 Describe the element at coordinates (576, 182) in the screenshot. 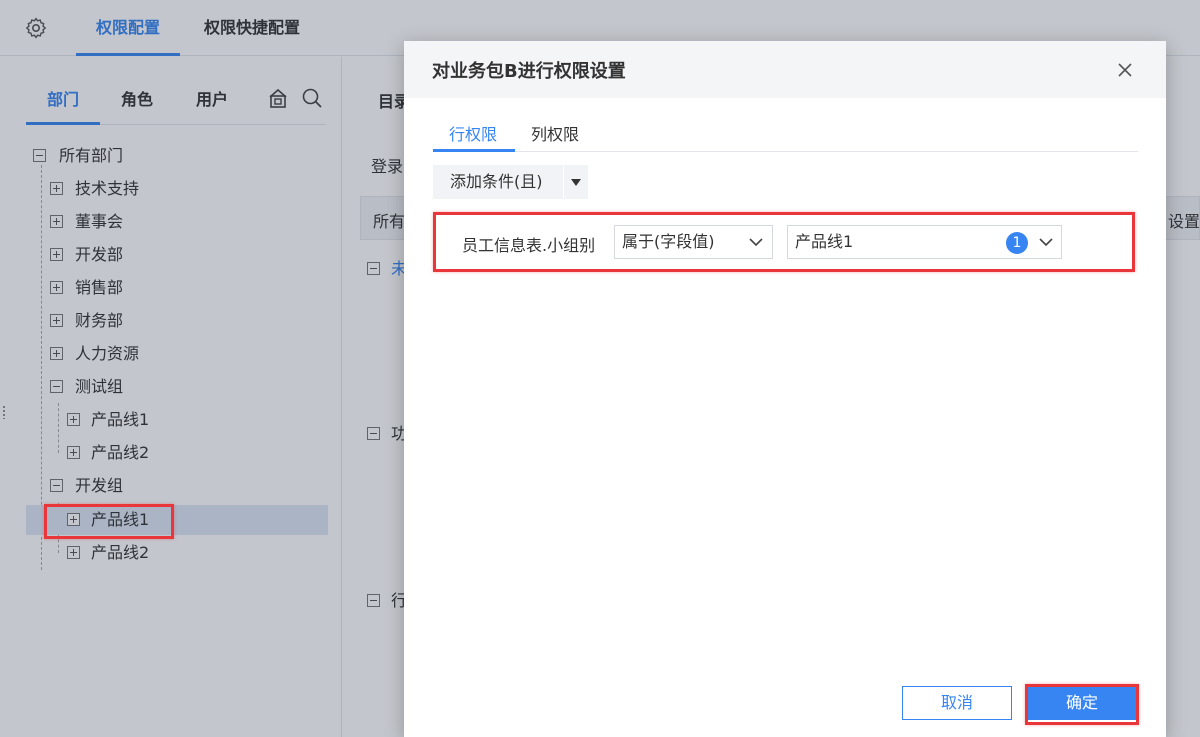

I see `add-condition-dropdown-icon` at that location.